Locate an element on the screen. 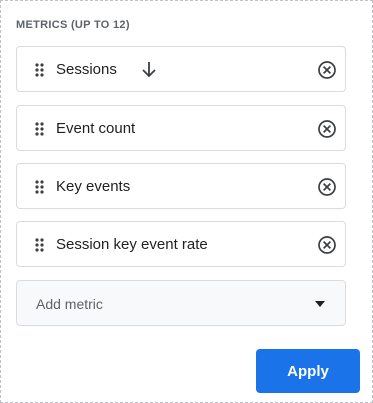 The image size is (373, 403). caret-down-icon is located at coordinates (320, 304).